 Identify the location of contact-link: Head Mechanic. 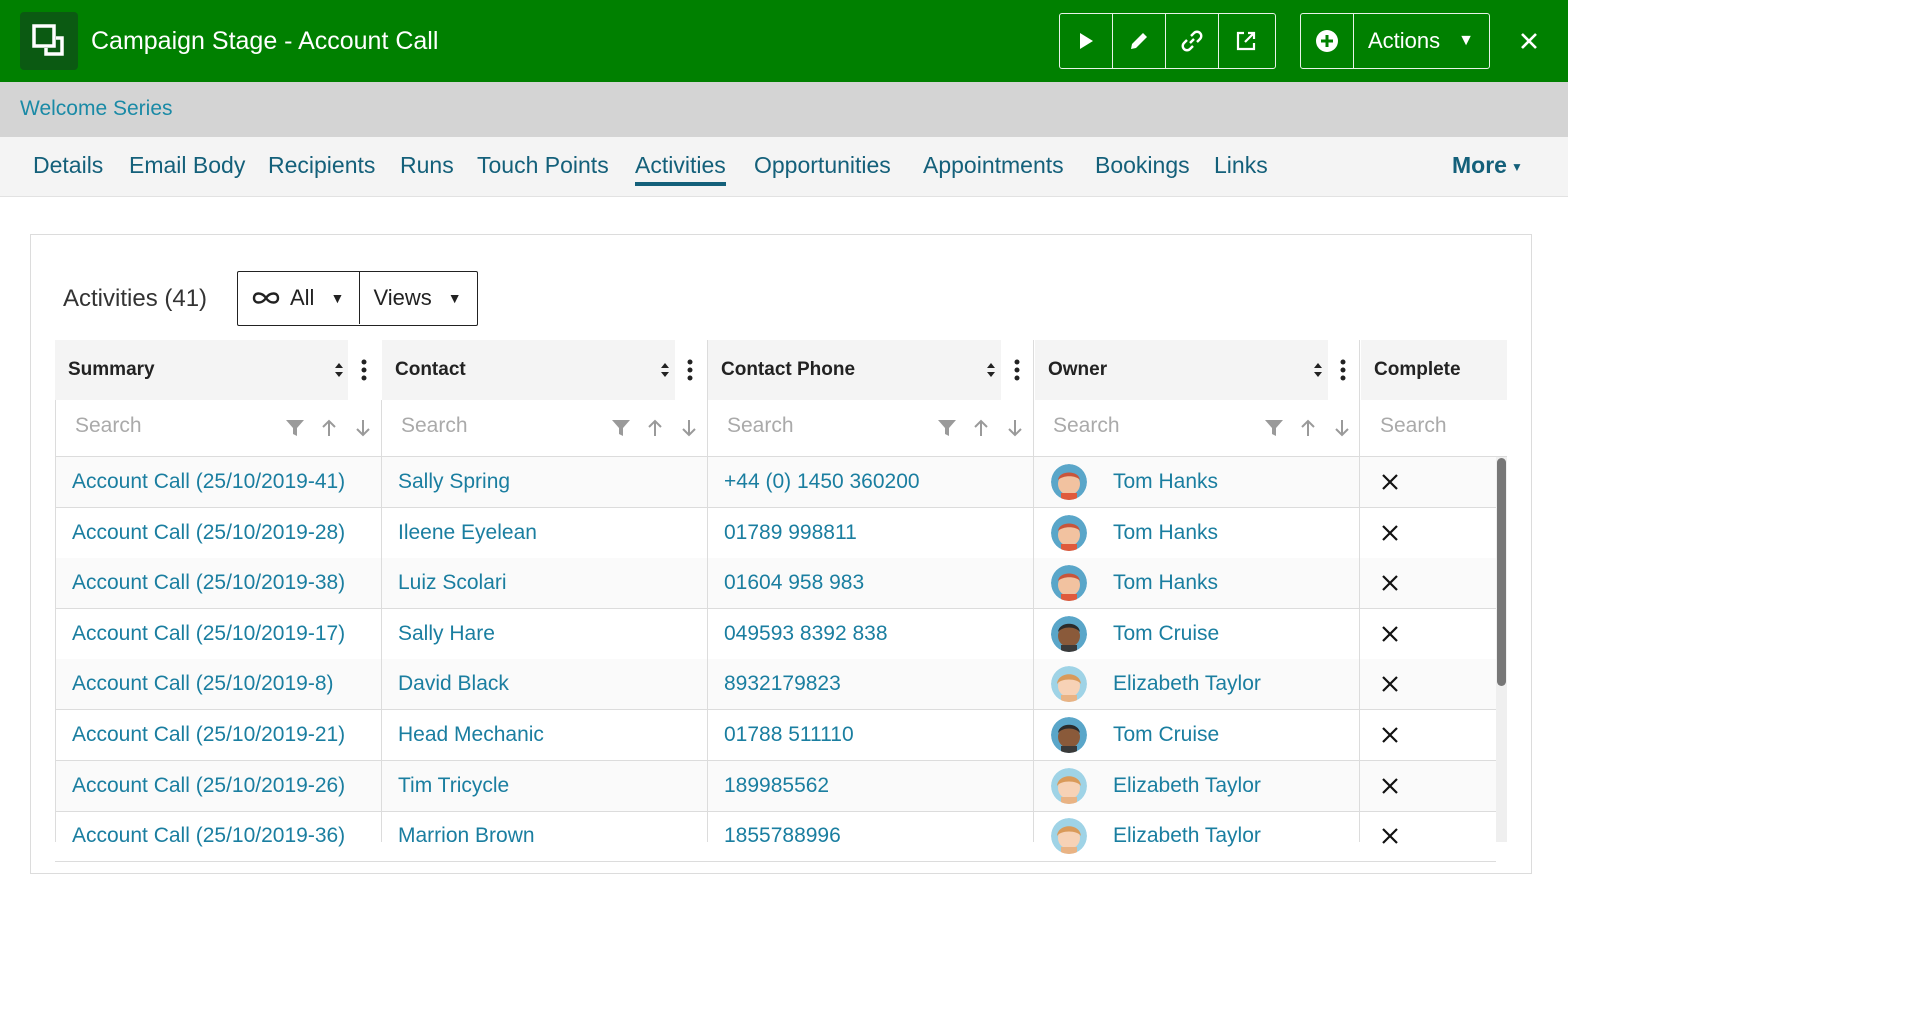
(548, 735).